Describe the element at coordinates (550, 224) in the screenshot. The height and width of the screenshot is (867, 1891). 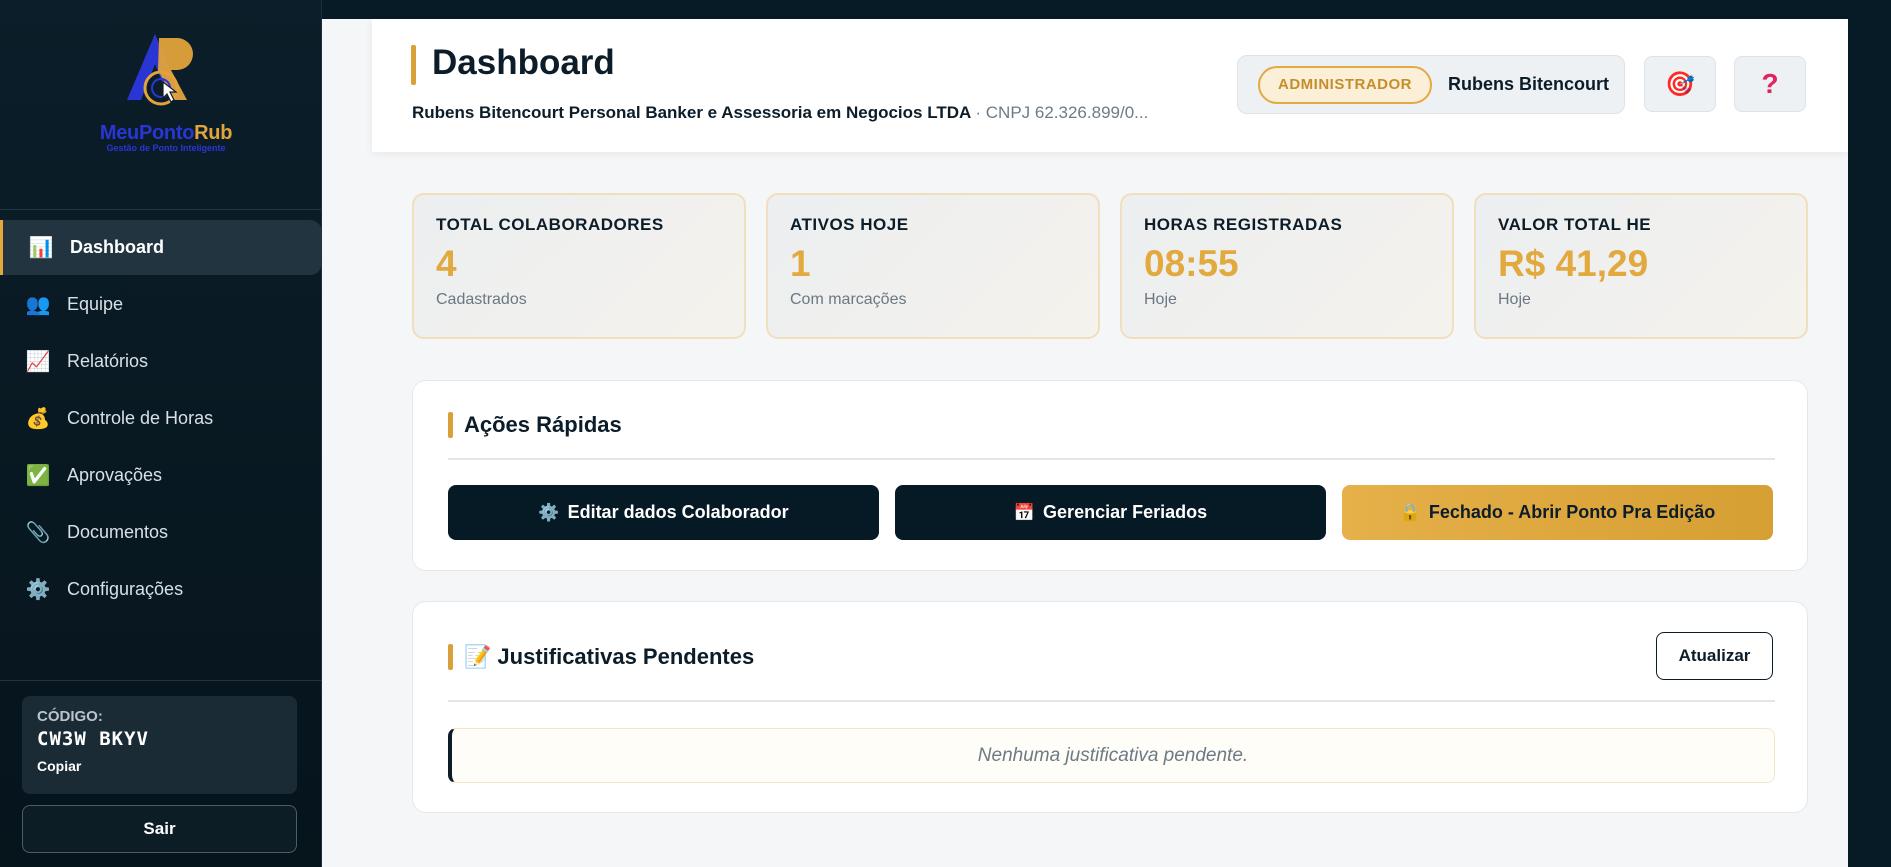
I see `stat-title: TOTAL COLABORADORES` at that location.